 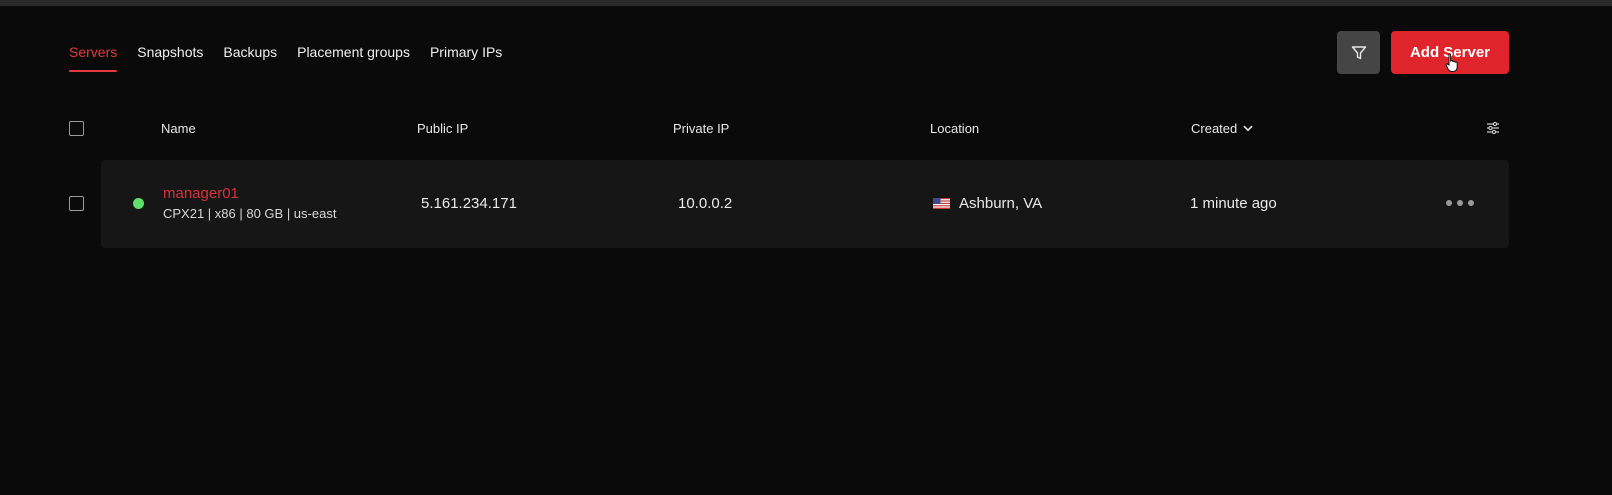 What do you see at coordinates (138, 203) in the screenshot?
I see `status-indicator` at bounding box center [138, 203].